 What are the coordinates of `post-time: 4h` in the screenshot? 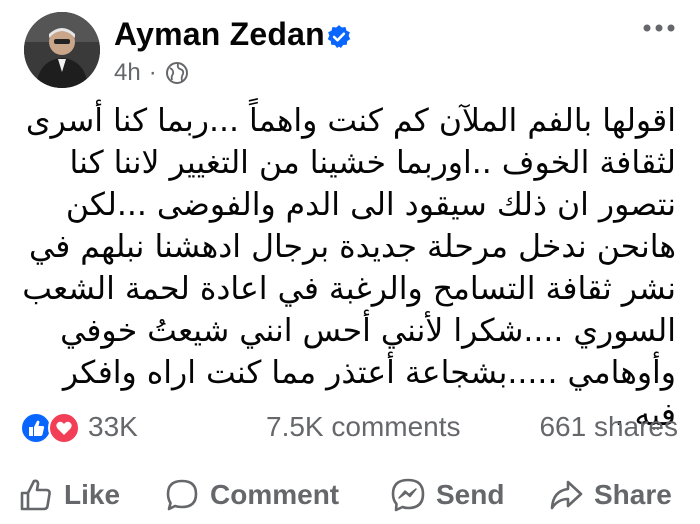 It's located at (127, 73).